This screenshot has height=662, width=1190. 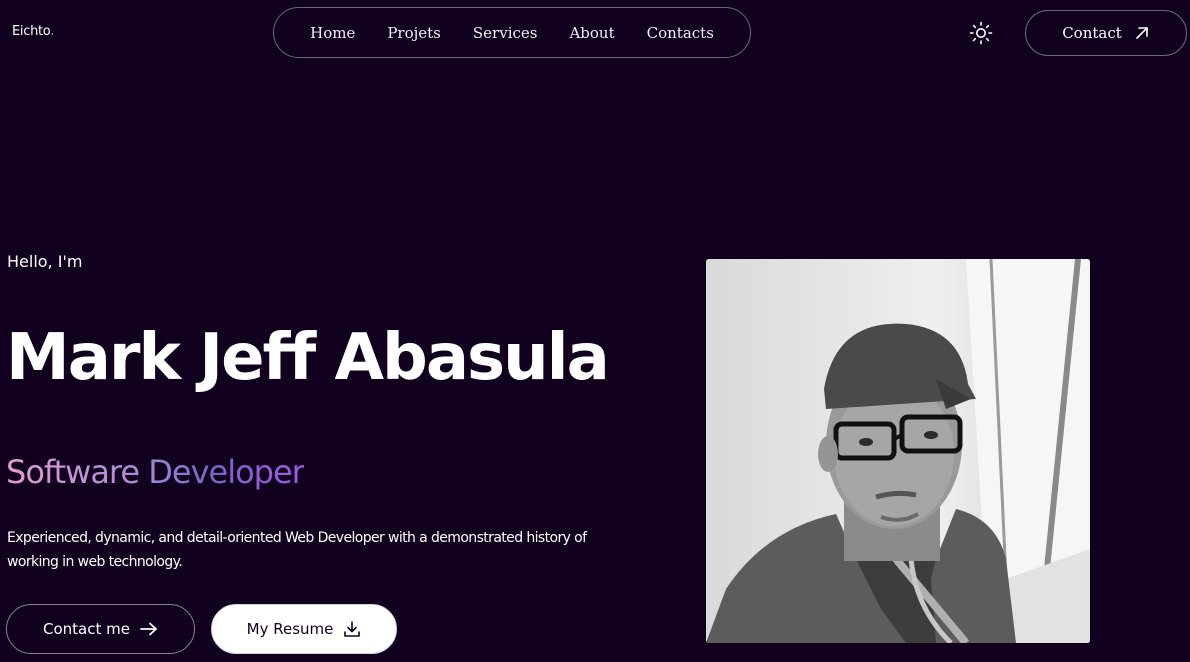 What do you see at coordinates (1141, 33) in the screenshot?
I see `arrow-up-right-icon` at bounding box center [1141, 33].